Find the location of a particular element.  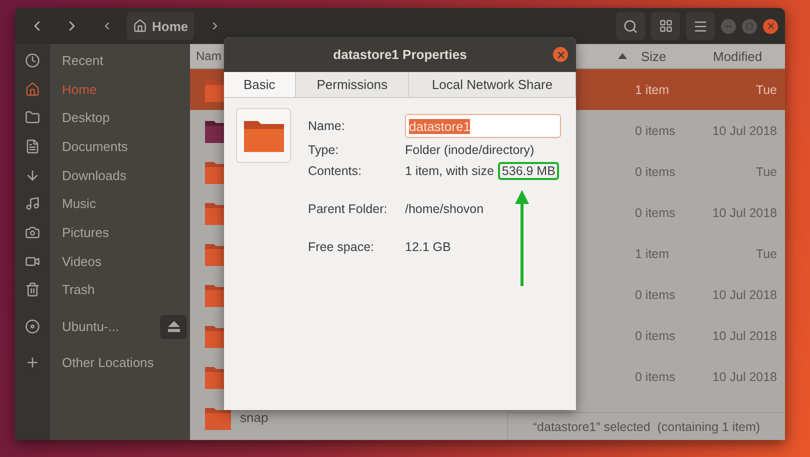

property-value: 12.1 GB is located at coordinates (428, 247).